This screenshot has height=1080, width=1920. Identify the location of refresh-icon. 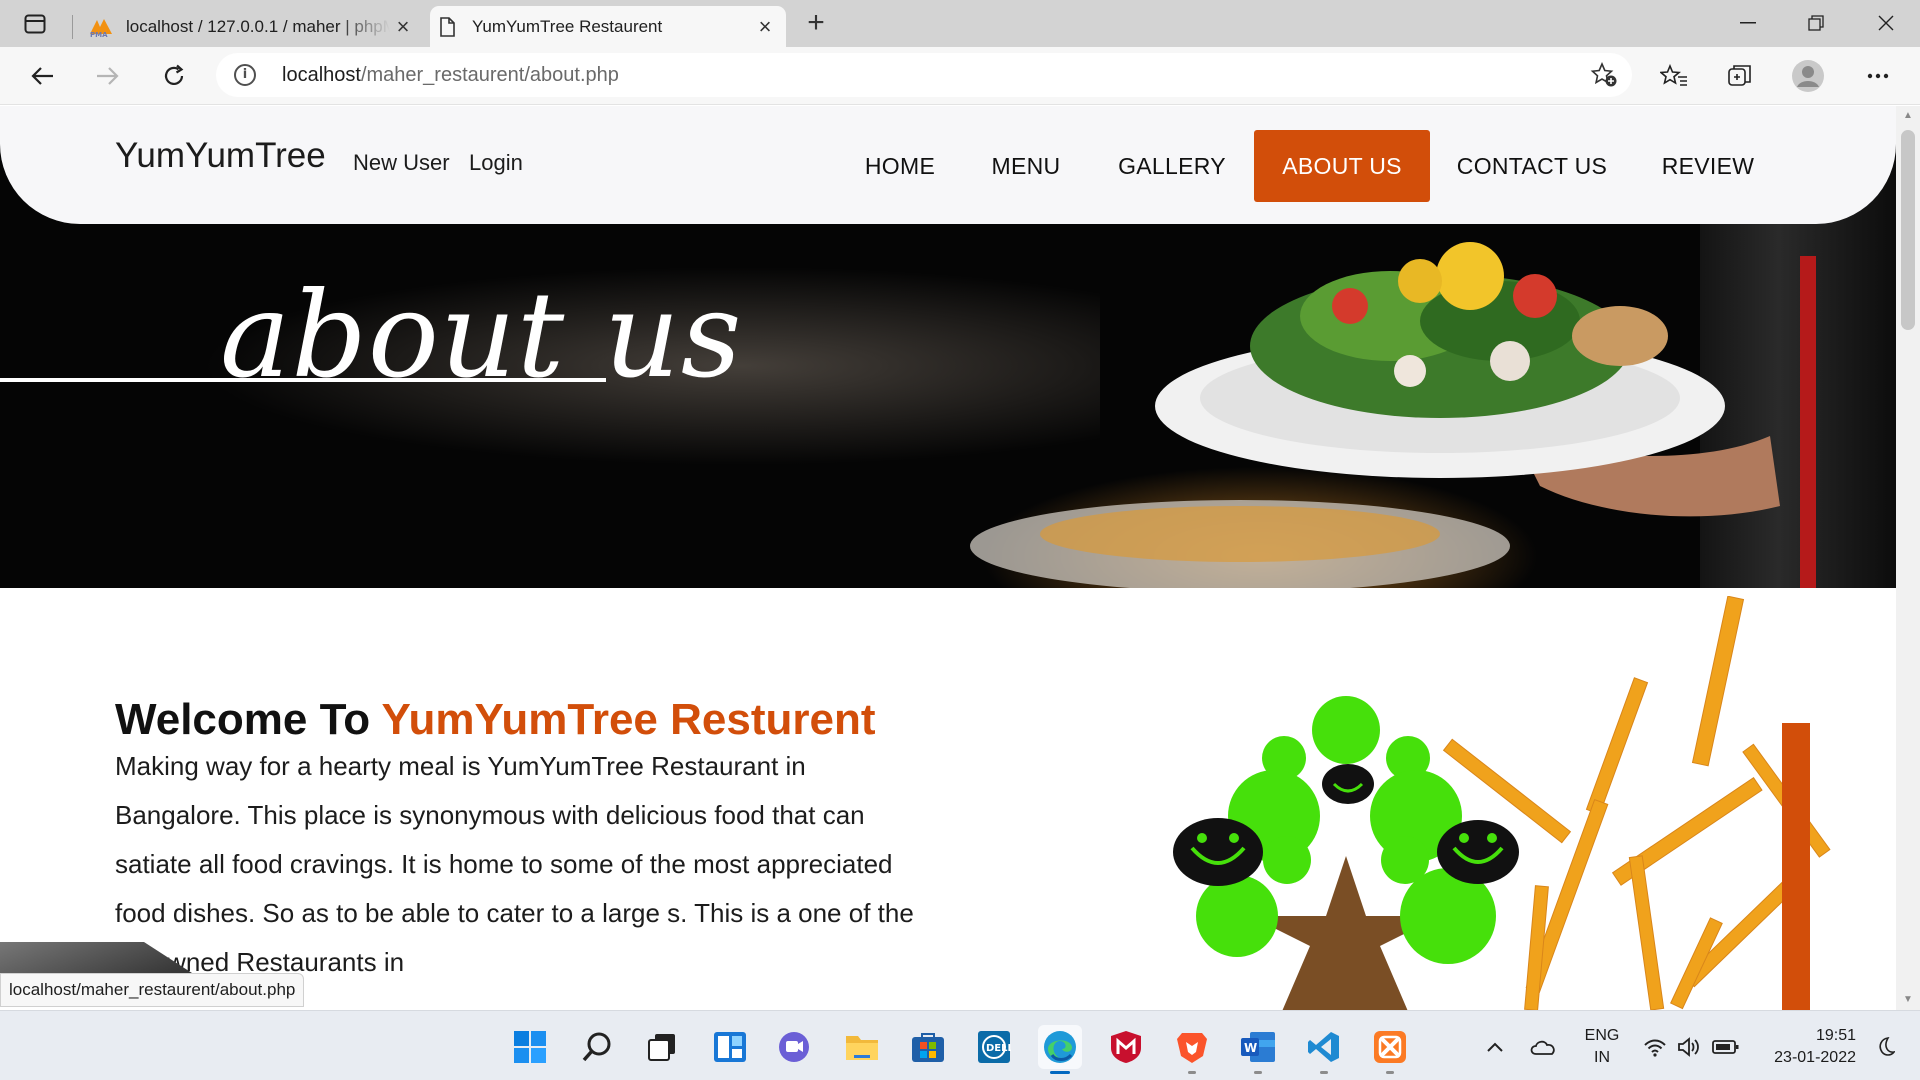
(174, 76).